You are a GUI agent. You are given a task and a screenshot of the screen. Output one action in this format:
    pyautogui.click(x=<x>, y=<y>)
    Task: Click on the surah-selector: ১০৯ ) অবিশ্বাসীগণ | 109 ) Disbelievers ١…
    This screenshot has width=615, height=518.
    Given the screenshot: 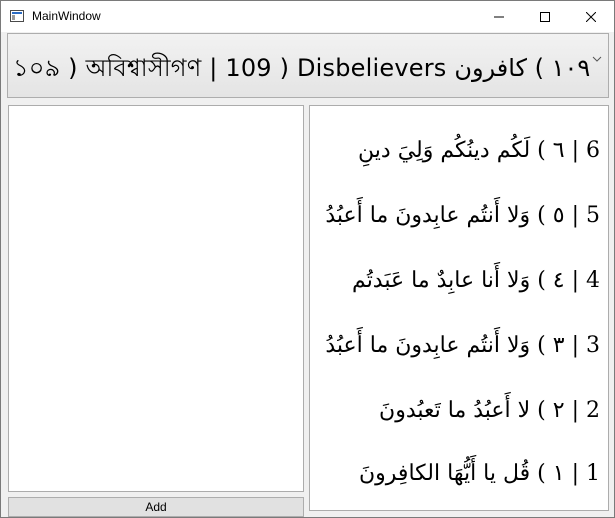 What is the action you would take?
    pyautogui.click(x=308, y=65)
    